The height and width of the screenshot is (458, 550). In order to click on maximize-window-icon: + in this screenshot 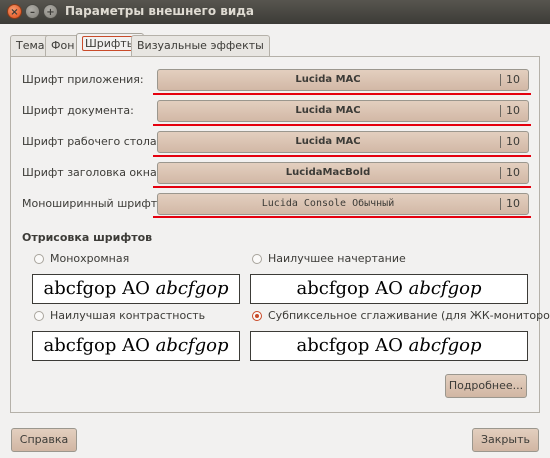, I will do `click(50, 11)`.